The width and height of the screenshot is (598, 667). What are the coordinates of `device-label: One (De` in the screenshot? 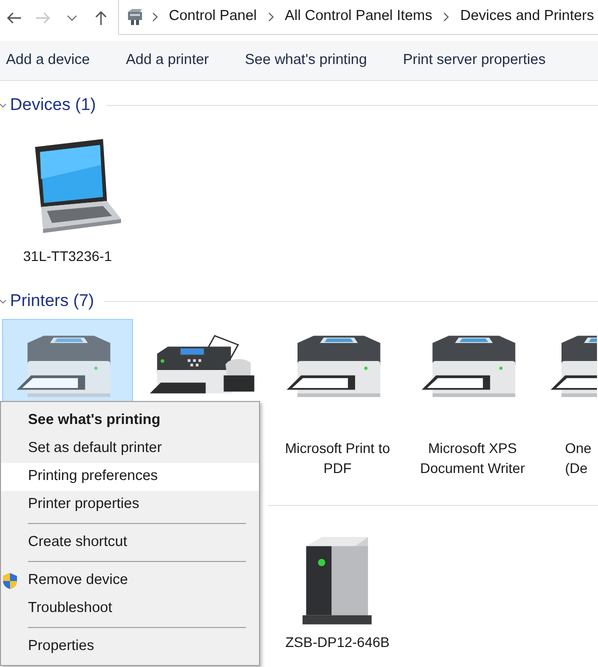 It's located at (578, 458).